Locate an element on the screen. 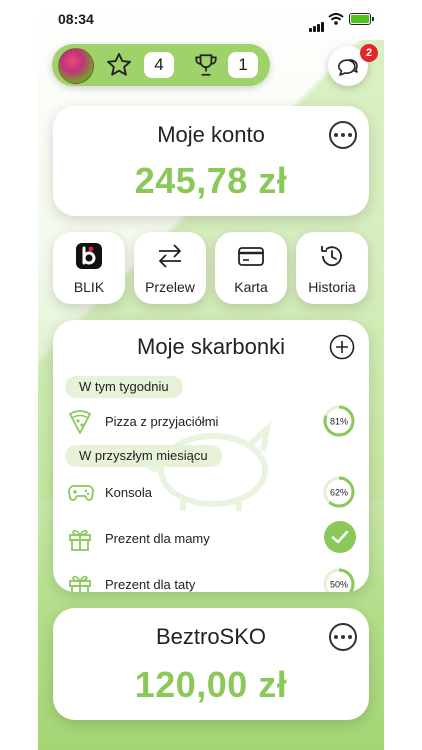 This screenshot has height=750, width=422. blik-icon is located at coordinates (89, 256).